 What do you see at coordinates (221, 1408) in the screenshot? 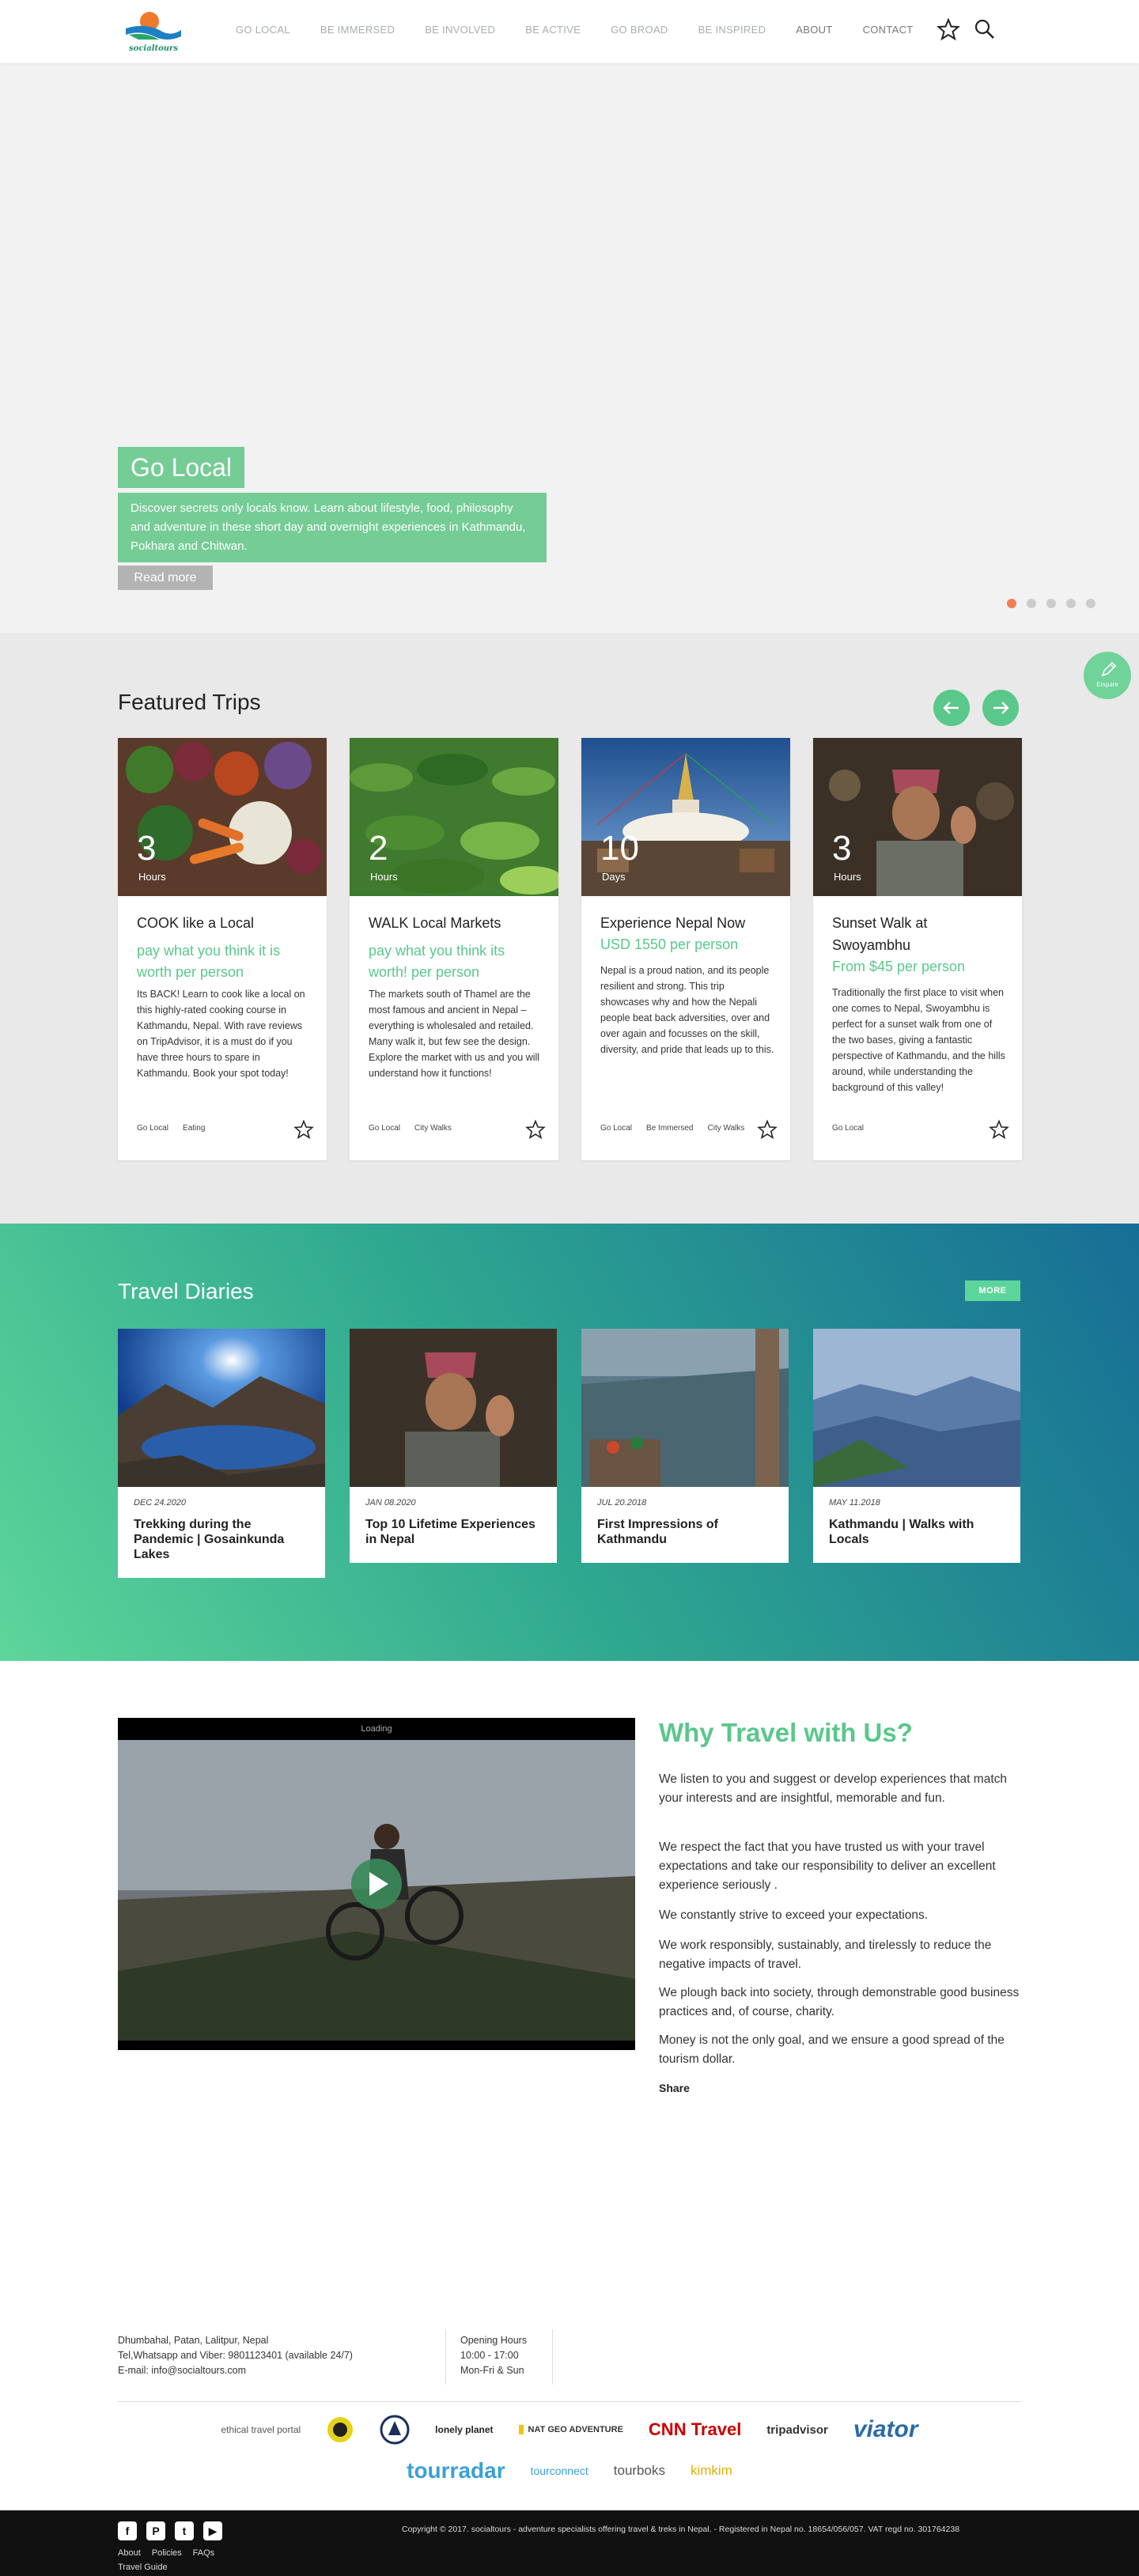
I see `diary-image-lake` at bounding box center [221, 1408].